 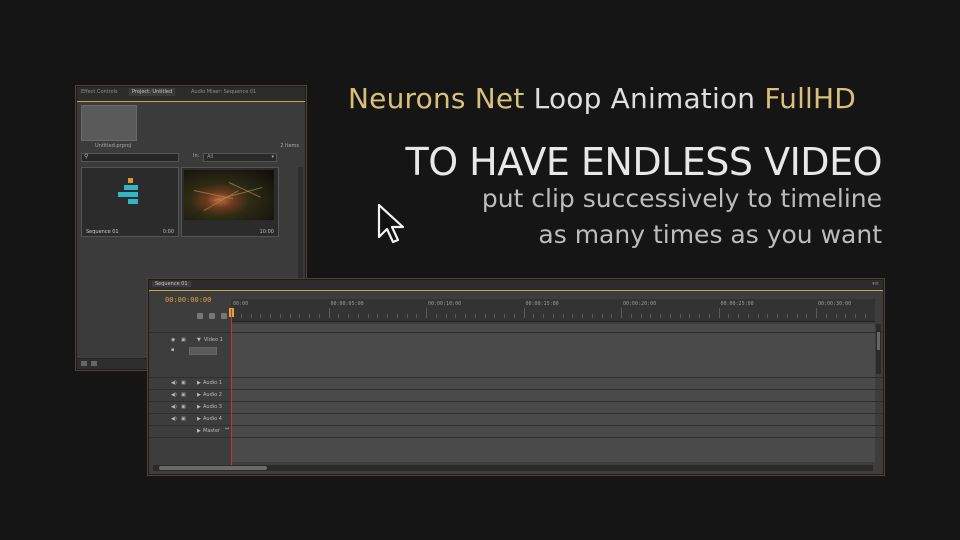 What do you see at coordinates (168, 232) in the screenshot?
I see `bin-duration: 0:00` at bounding box center [168, 232].